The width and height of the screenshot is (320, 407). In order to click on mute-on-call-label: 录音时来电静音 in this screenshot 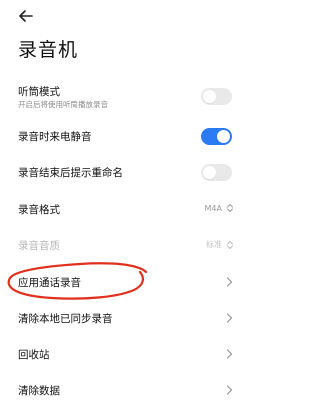, I will do `click(55, 137)`.